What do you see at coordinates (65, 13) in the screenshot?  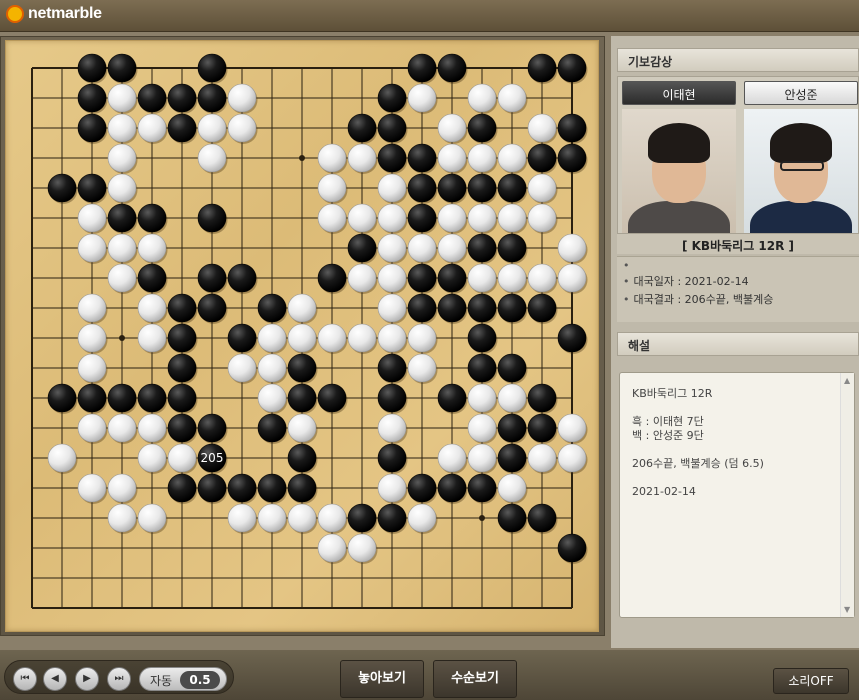 I see `logo-text: netmarble` at bounding box center [65, 13].